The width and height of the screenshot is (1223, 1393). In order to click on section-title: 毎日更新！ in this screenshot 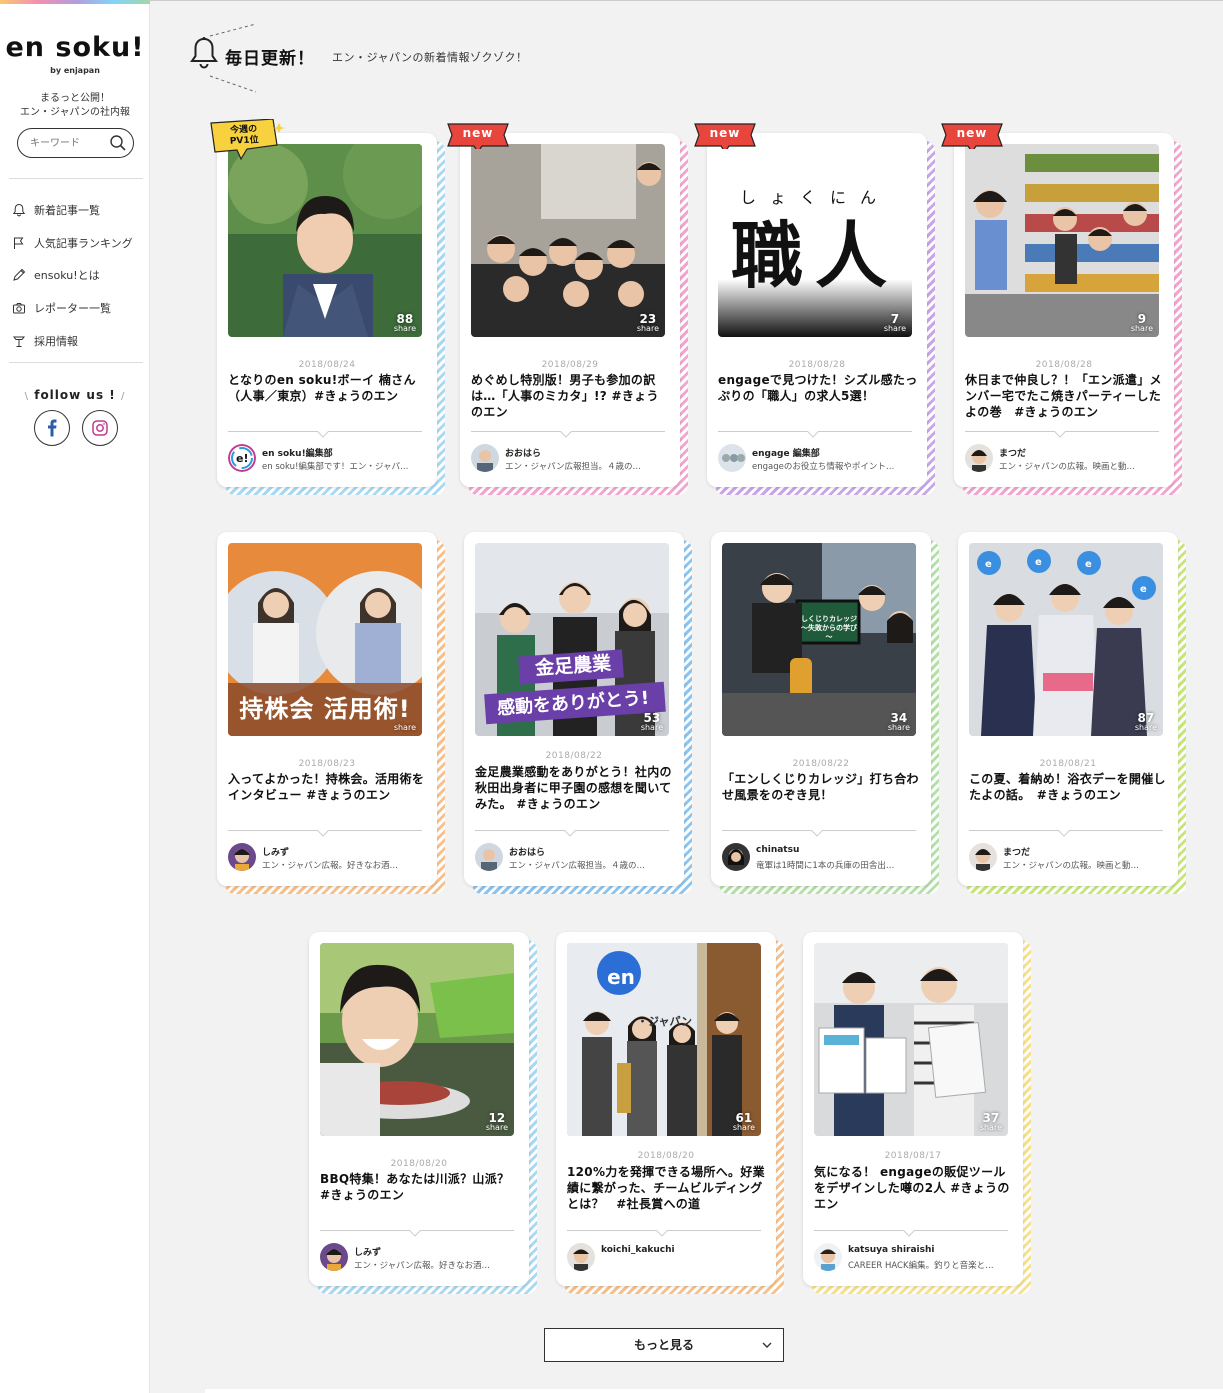, I will do `click(270, 59)`.